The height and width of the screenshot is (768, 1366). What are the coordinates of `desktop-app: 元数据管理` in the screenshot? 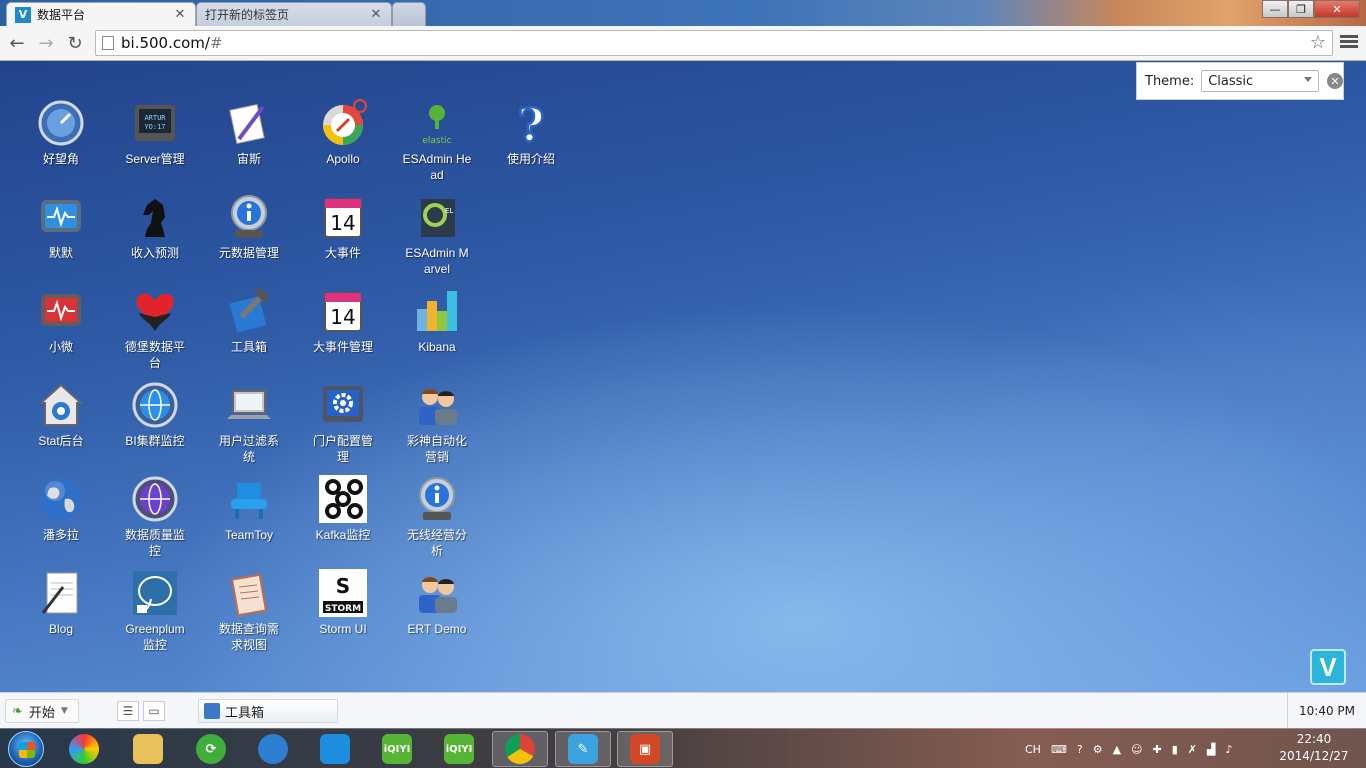 It's located at (249, 227).